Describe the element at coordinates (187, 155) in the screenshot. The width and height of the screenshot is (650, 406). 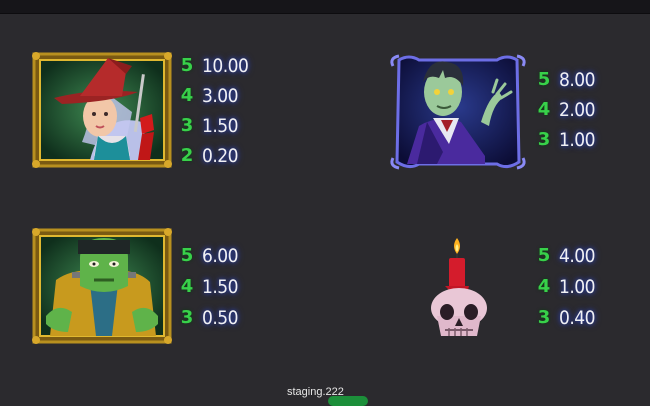
I see `match-count: 2` at that location.